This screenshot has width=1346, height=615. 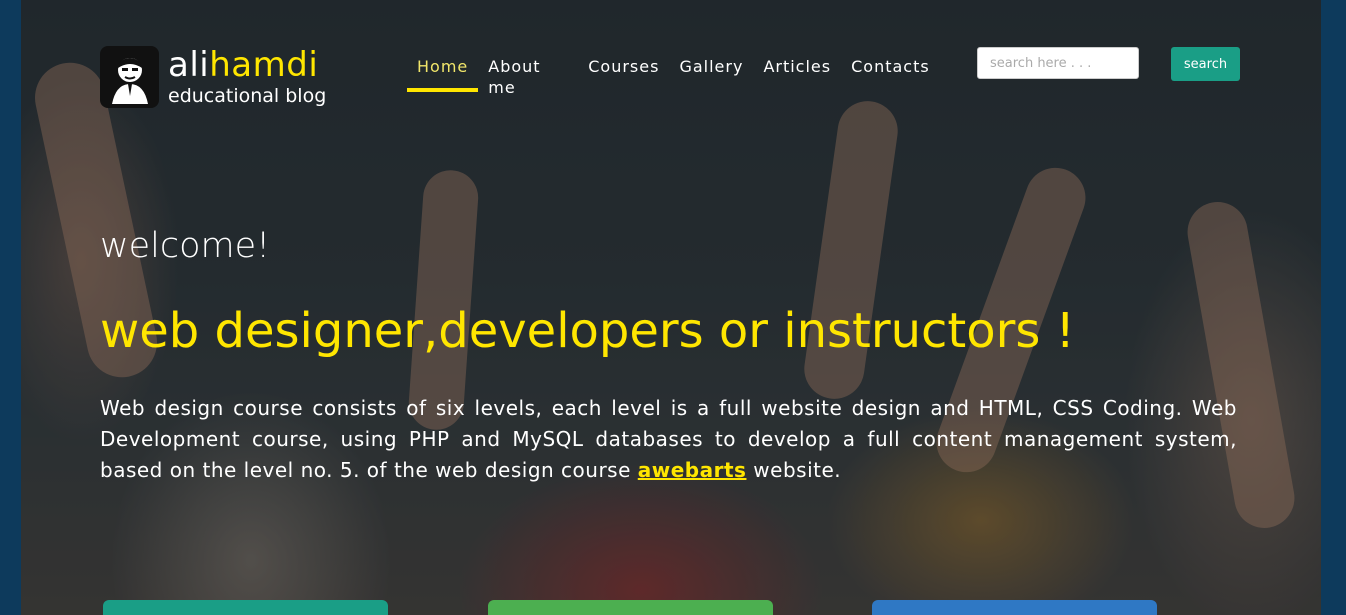 I want to click on nav-contacts: Contacts, so click(x=890, y=77).